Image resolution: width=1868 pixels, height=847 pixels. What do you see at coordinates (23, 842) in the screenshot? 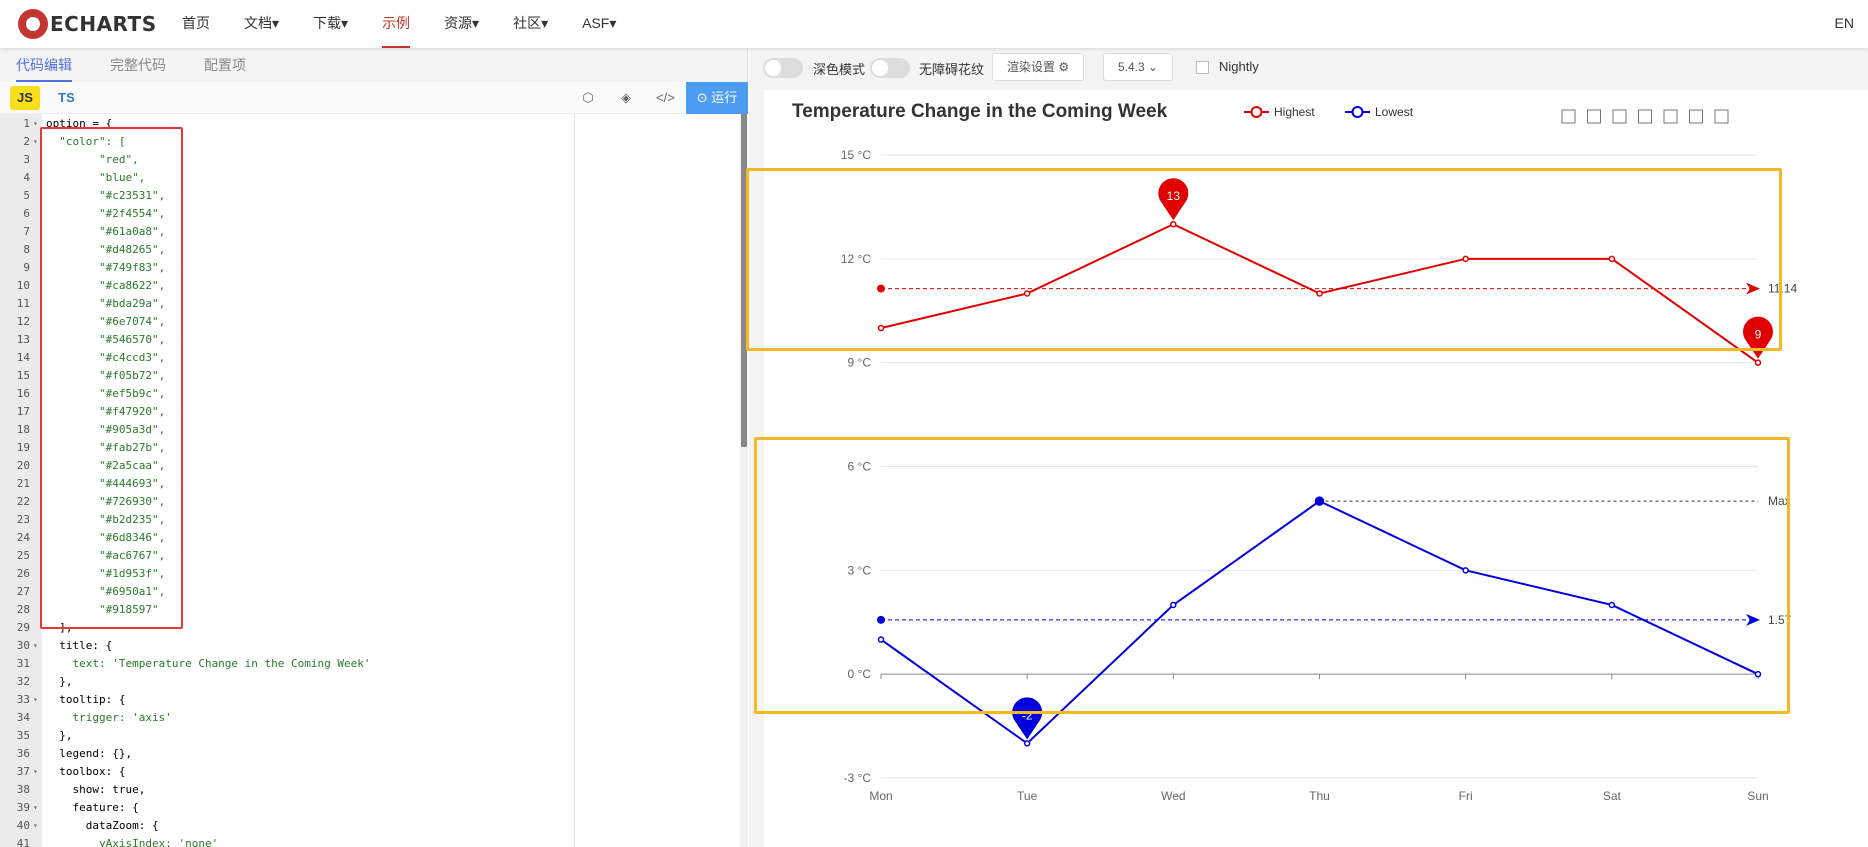
I see `line-number: 41` at bounding box center [23, 842].